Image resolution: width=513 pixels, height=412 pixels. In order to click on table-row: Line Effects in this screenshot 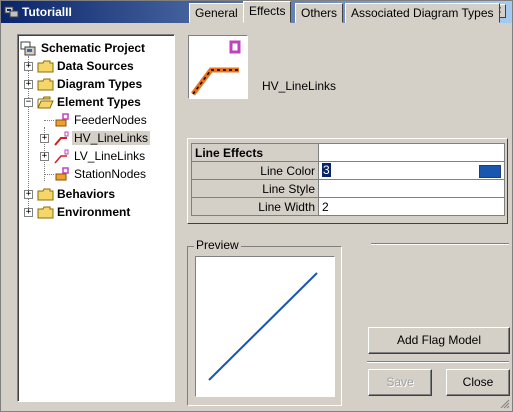, I will do `click(348, 152)`.